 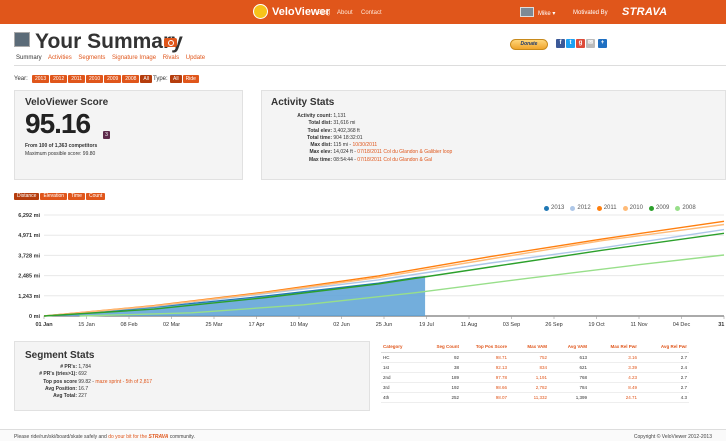 What do you see at coordinates (77, 79) in the screenshot?
I see `year-2011-button: 2011` at bounding box center [77, 79].